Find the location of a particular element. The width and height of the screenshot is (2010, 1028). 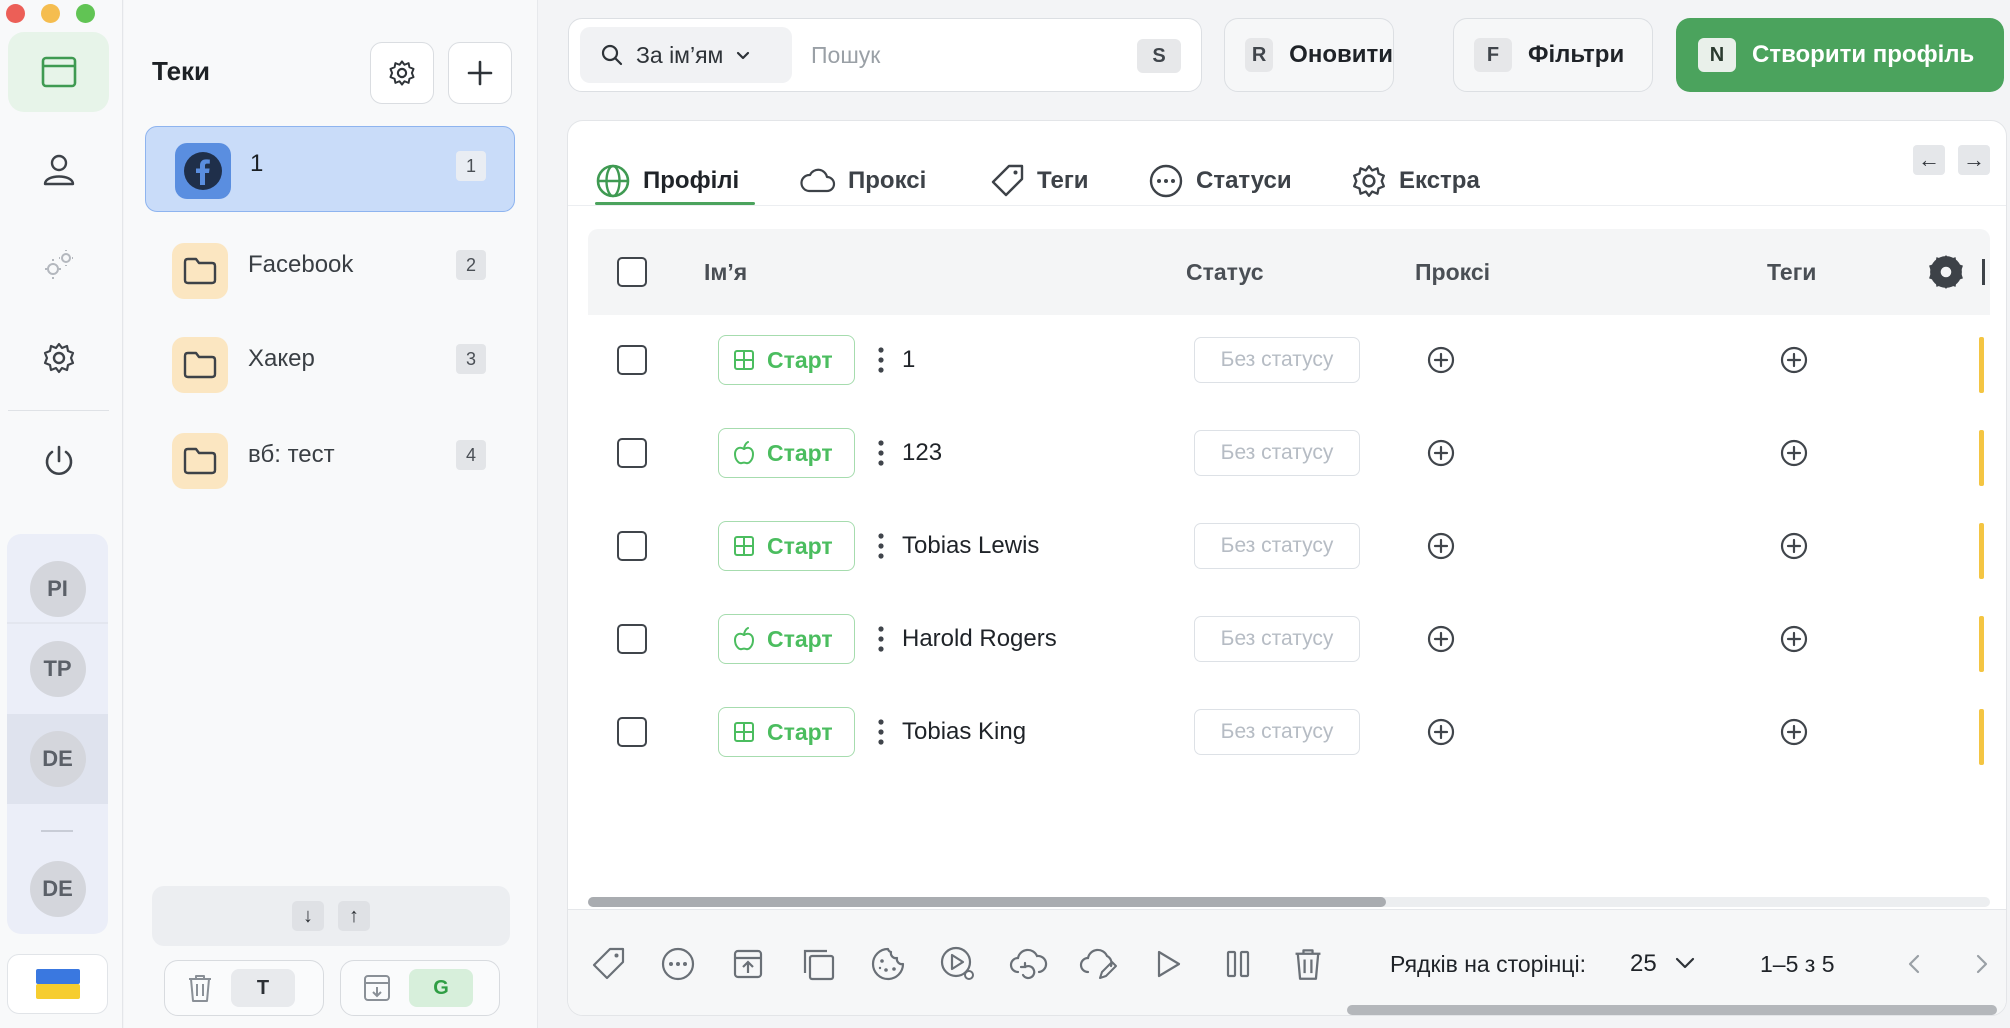

filters-button: F Фільтри is located at coordinates (1553, 55).